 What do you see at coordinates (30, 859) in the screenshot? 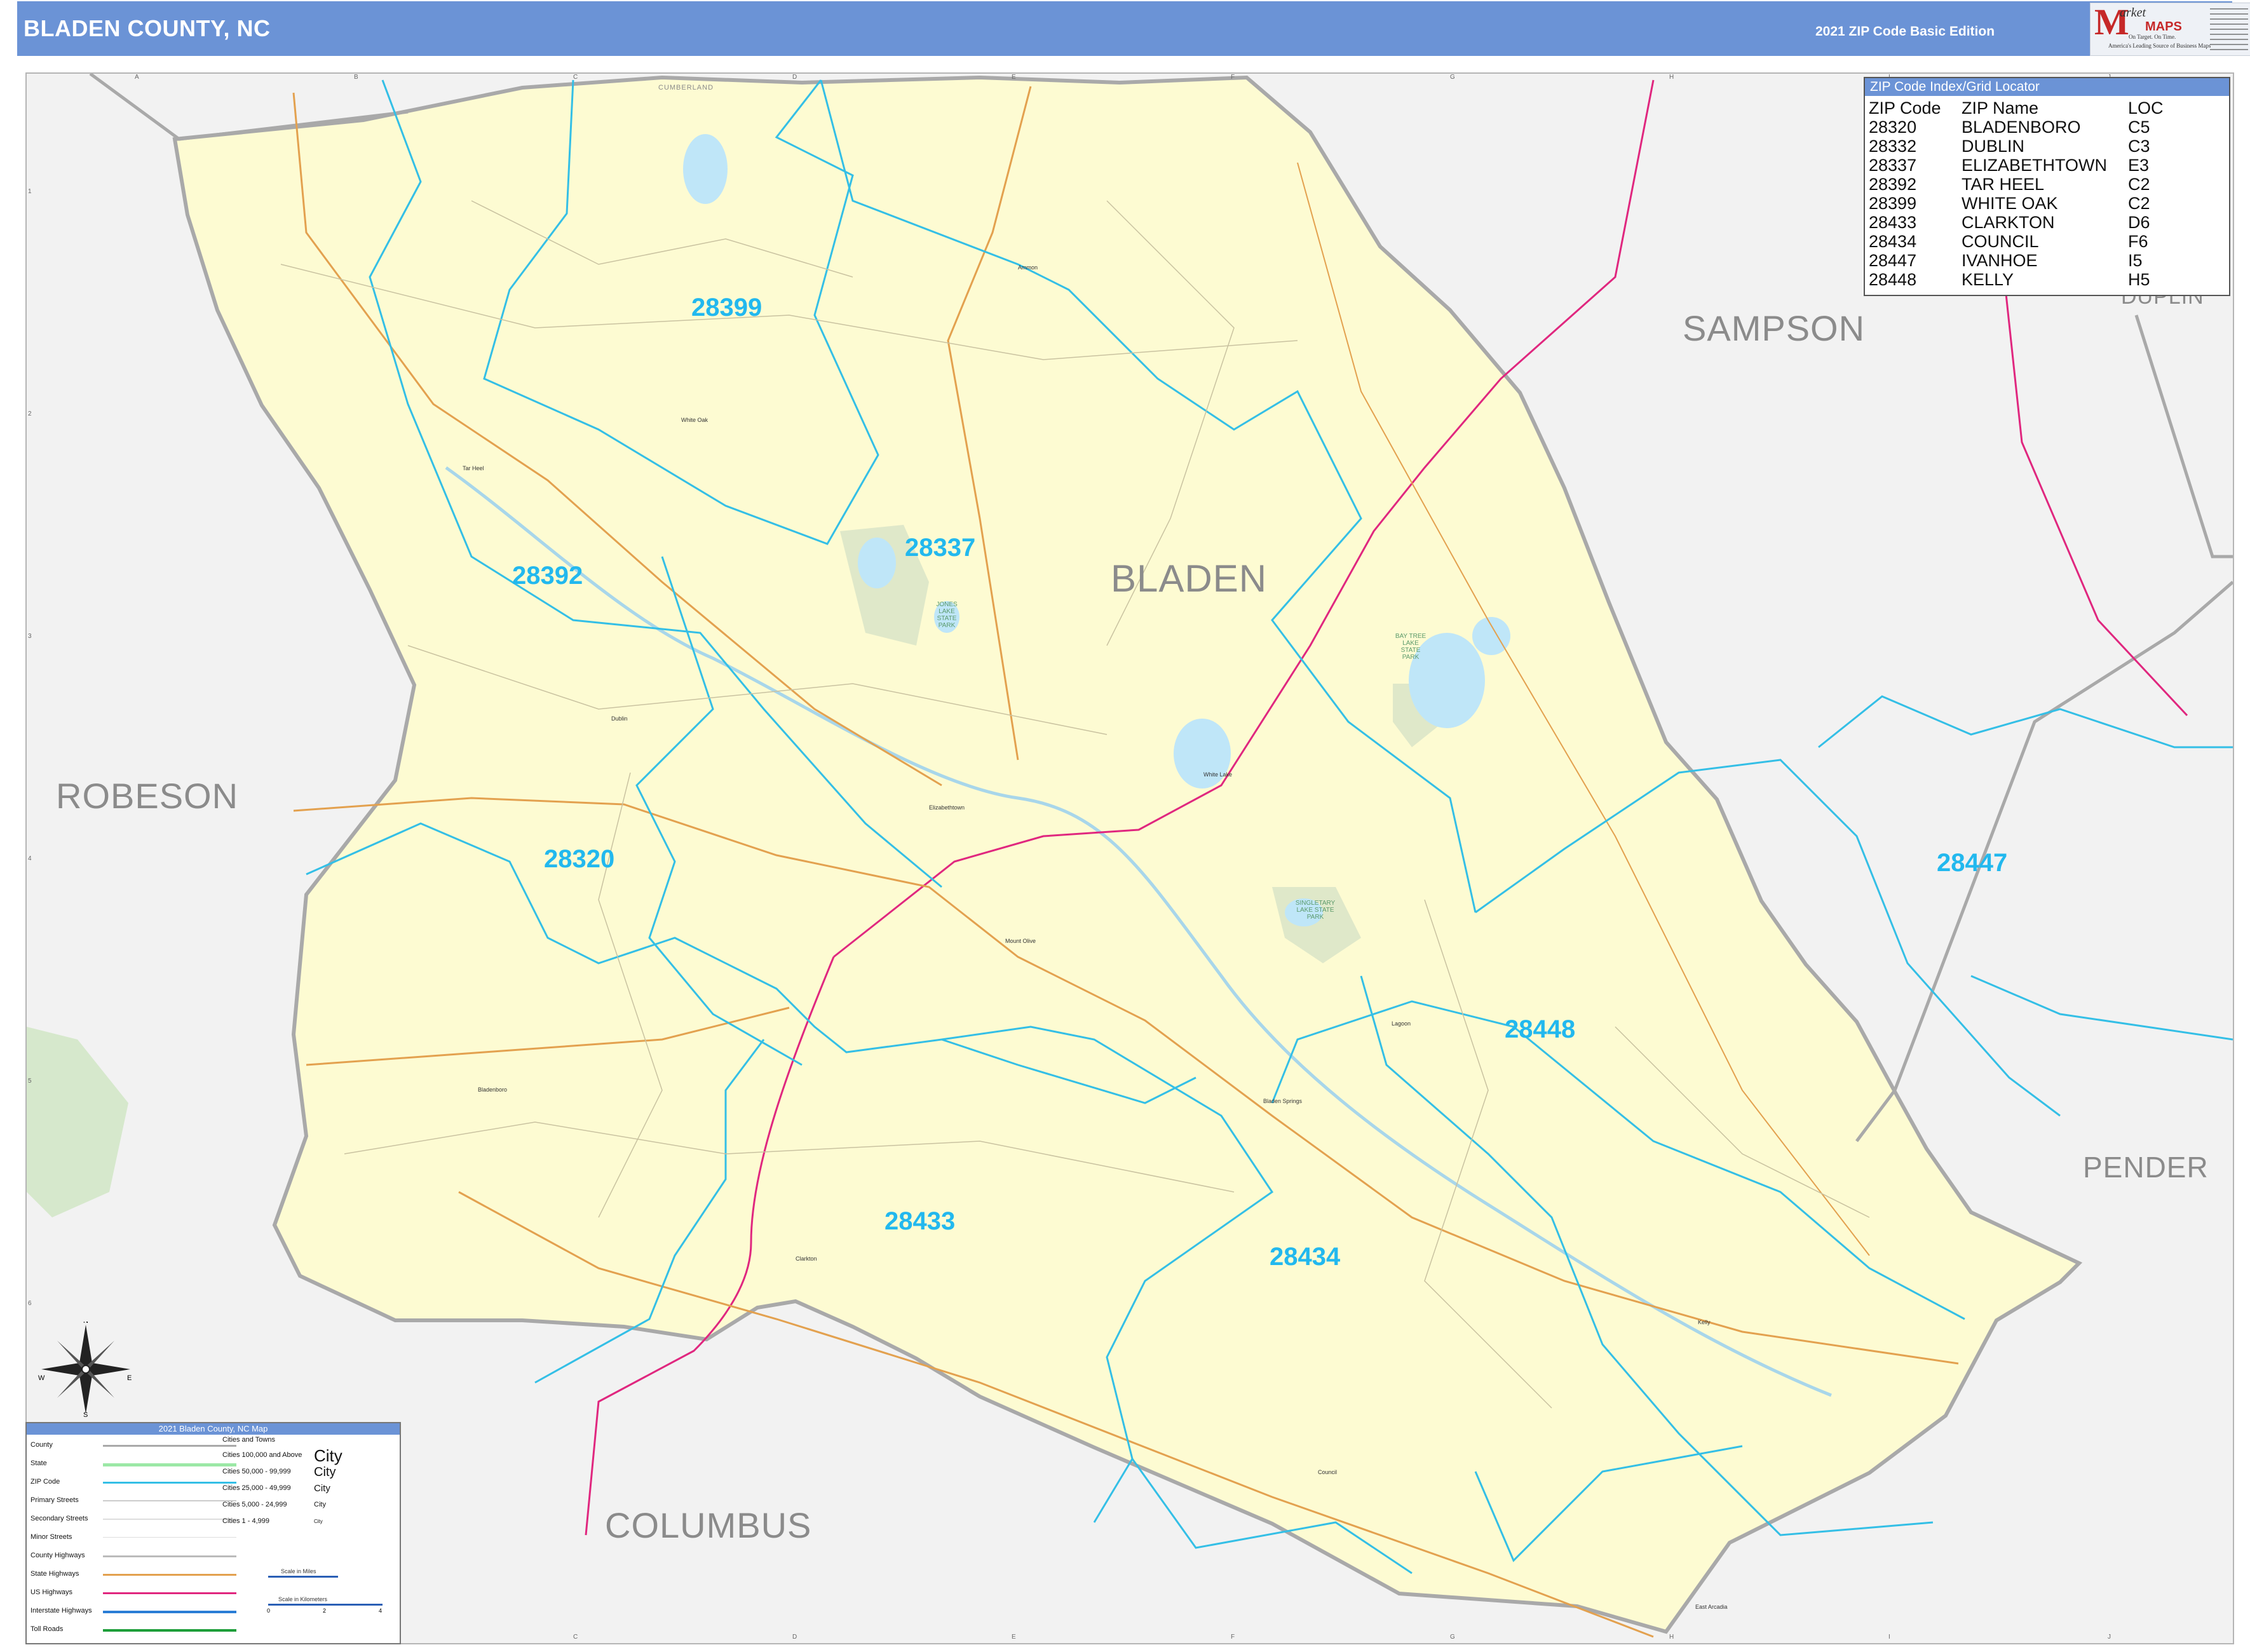
I see `grid-row-4: 4` at bounding box center [30, 859].